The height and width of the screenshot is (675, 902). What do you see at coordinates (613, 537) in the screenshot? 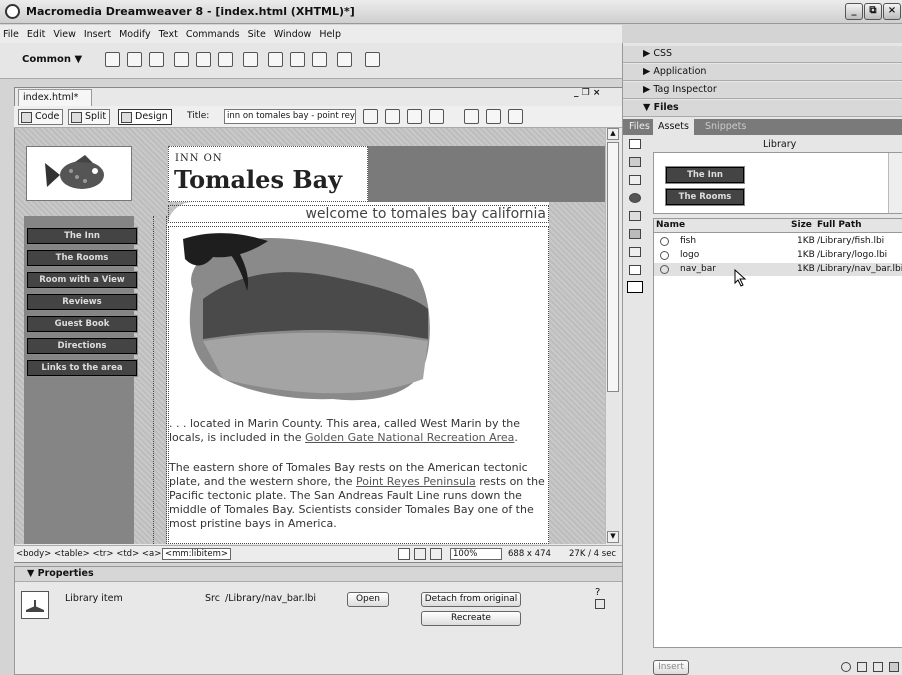
I see `scroll-down-icon: ▼` at bounding box center [613, 537].